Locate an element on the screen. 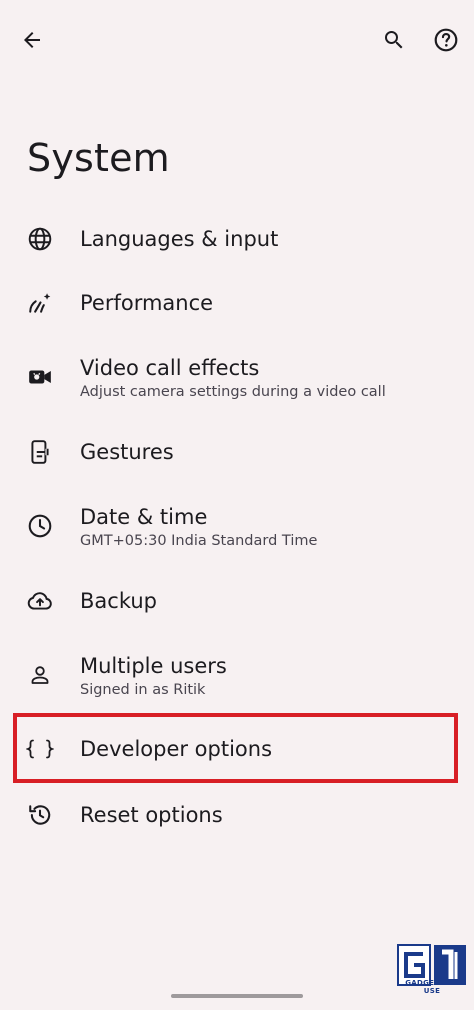 The image size is (474, 1010). page-title: System is located at coordinates (98, 158).